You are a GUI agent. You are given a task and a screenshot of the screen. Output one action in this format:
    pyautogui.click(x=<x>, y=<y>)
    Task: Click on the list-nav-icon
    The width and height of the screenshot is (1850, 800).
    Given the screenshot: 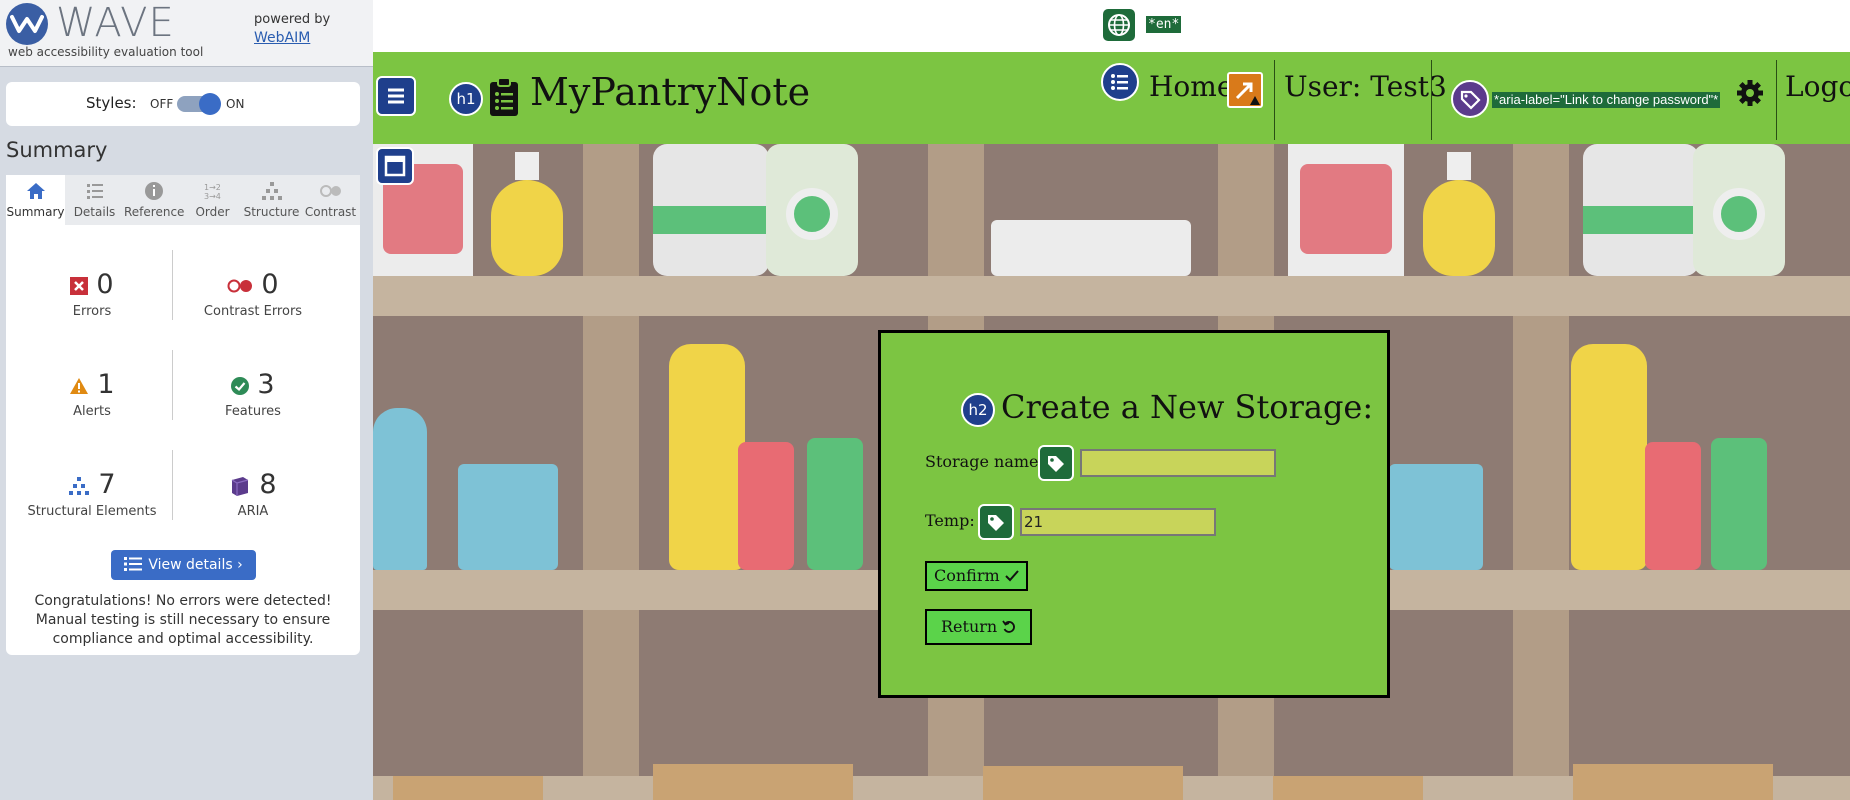 What is the action you would take?
    pyautogui.click(x=1120, y=82)
    